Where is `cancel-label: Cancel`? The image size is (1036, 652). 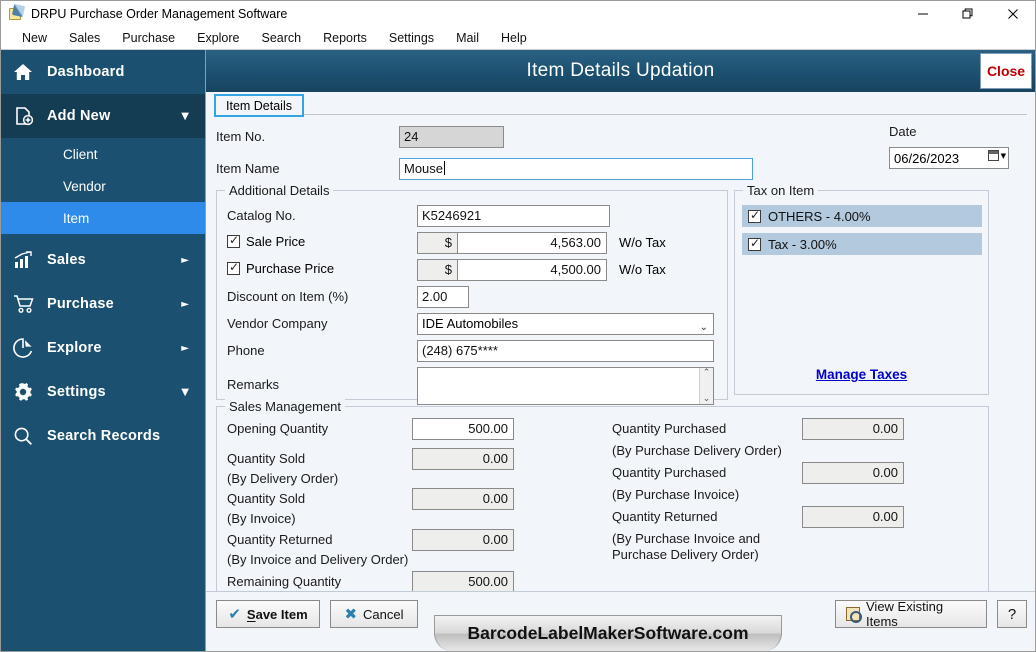
cancel-label: Cancel is located at coordinates (383, 614).